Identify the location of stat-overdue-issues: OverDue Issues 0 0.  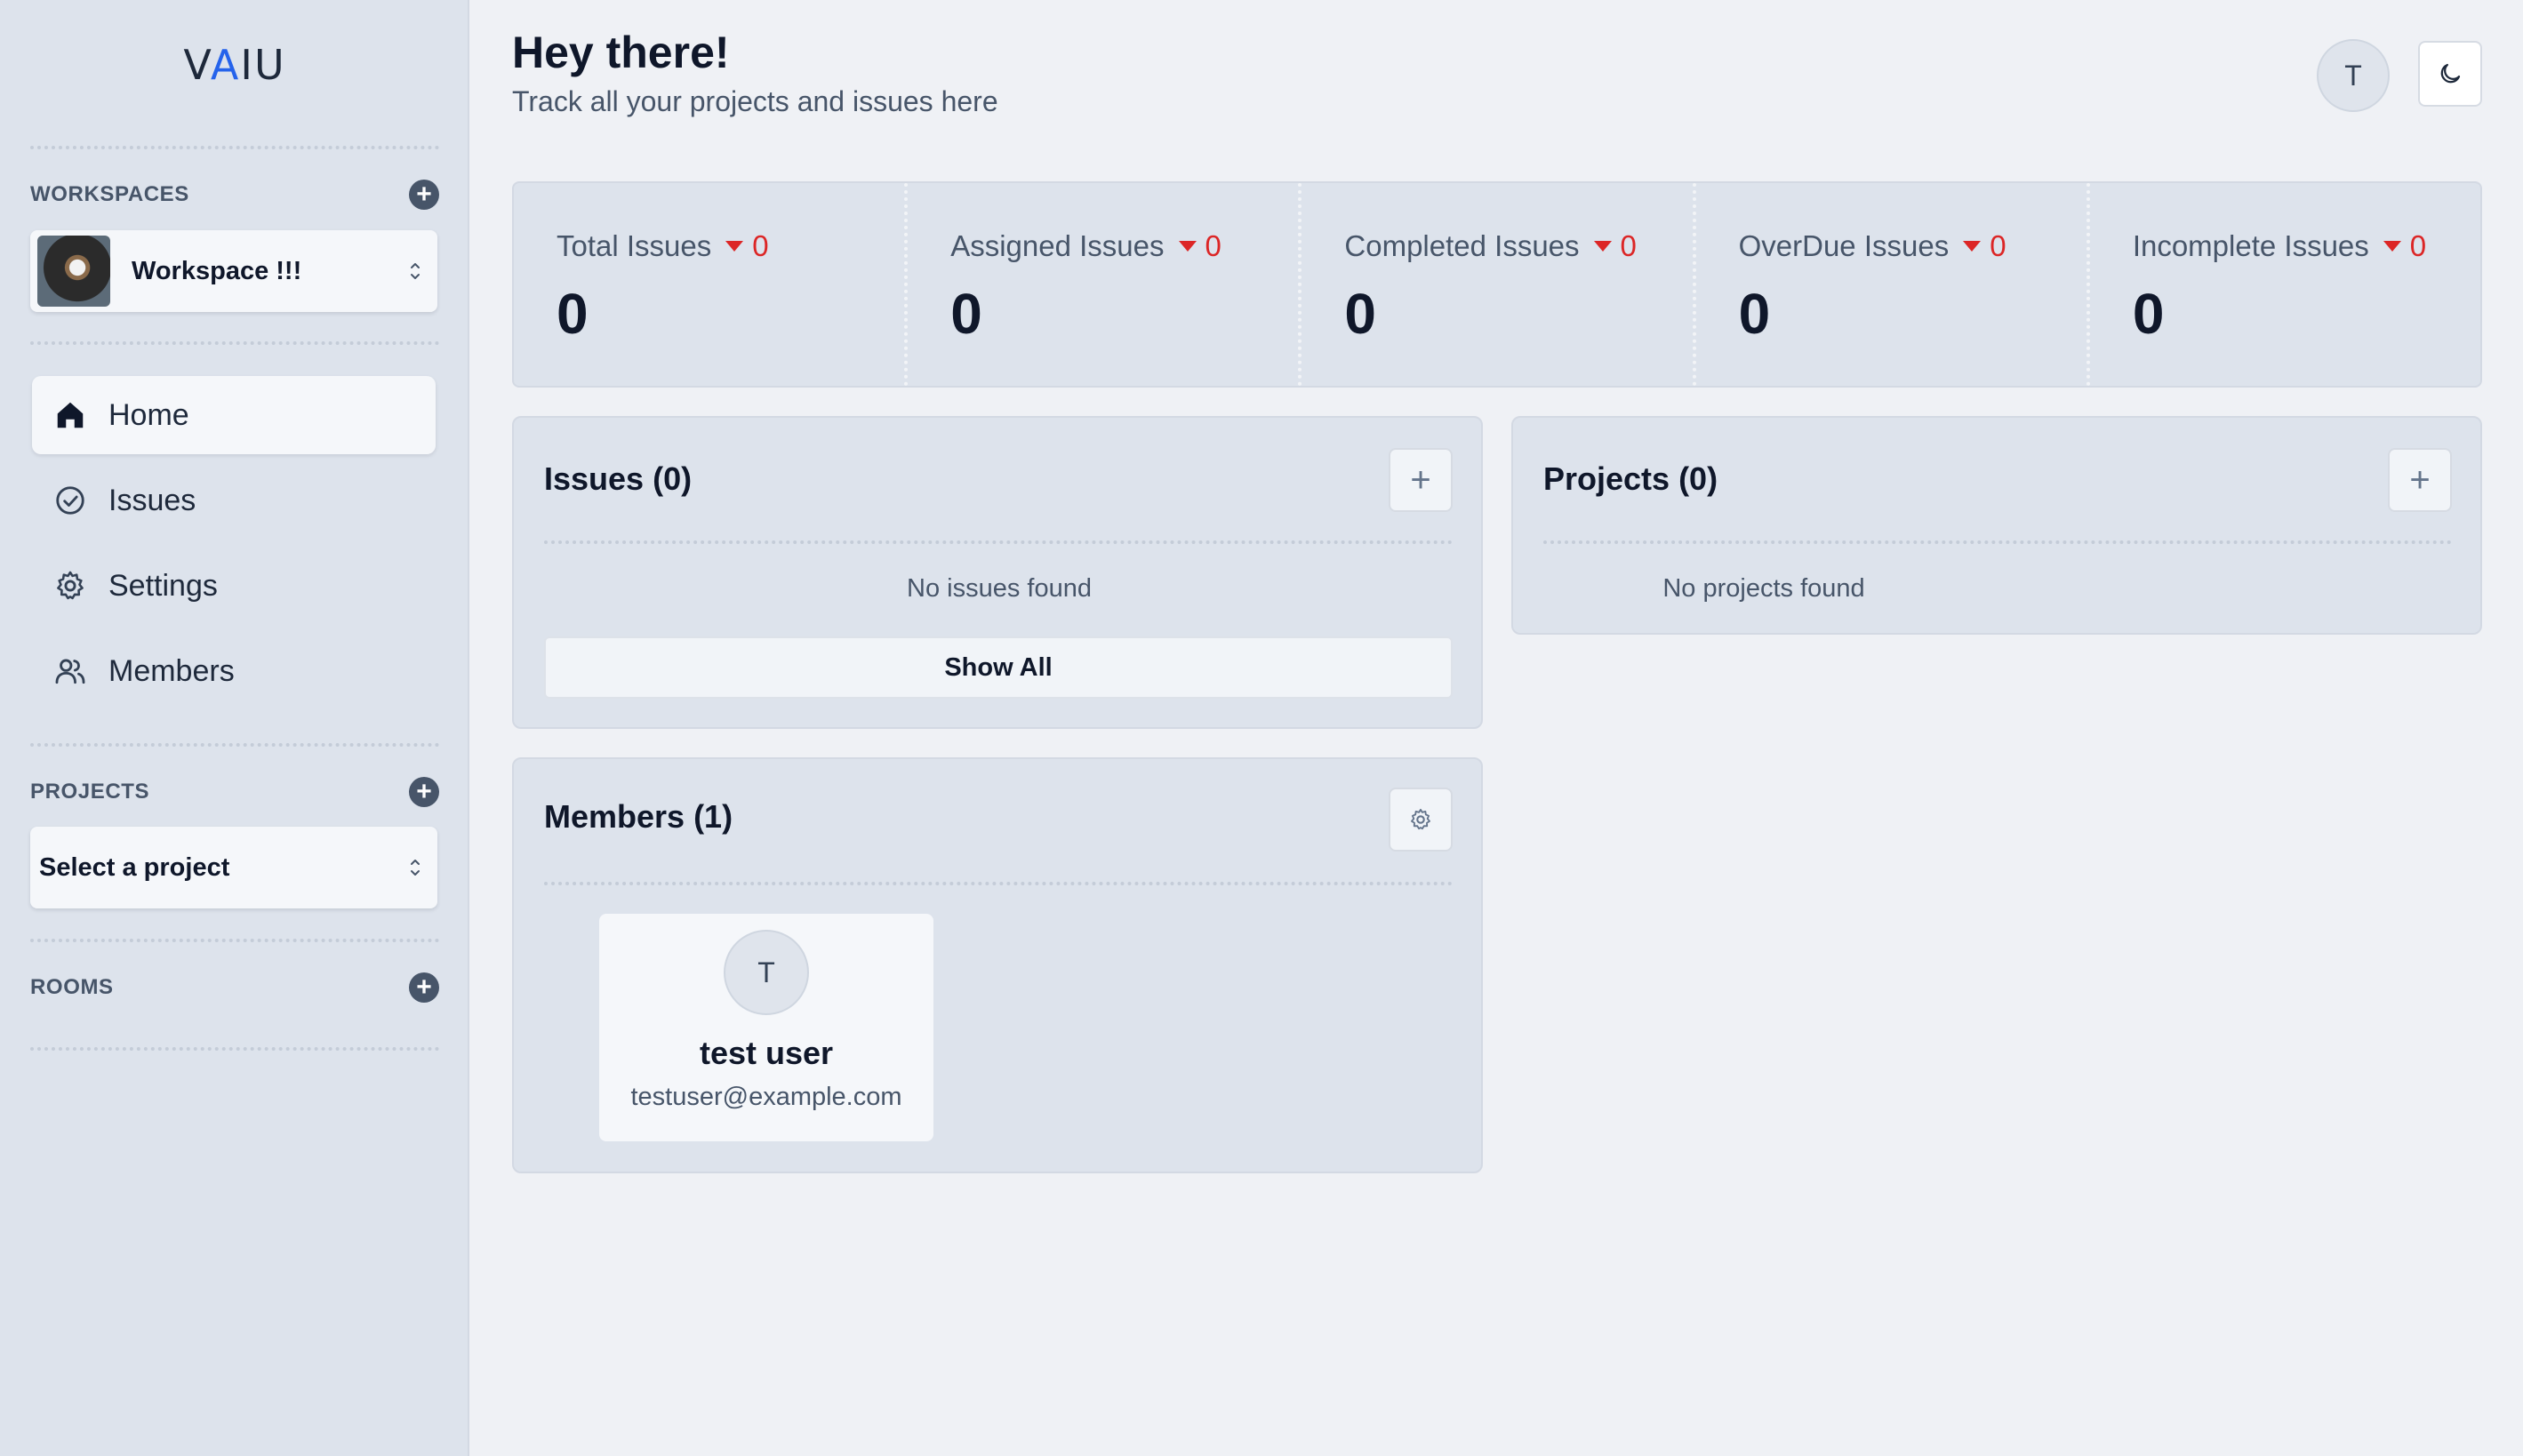
(1893, 284).